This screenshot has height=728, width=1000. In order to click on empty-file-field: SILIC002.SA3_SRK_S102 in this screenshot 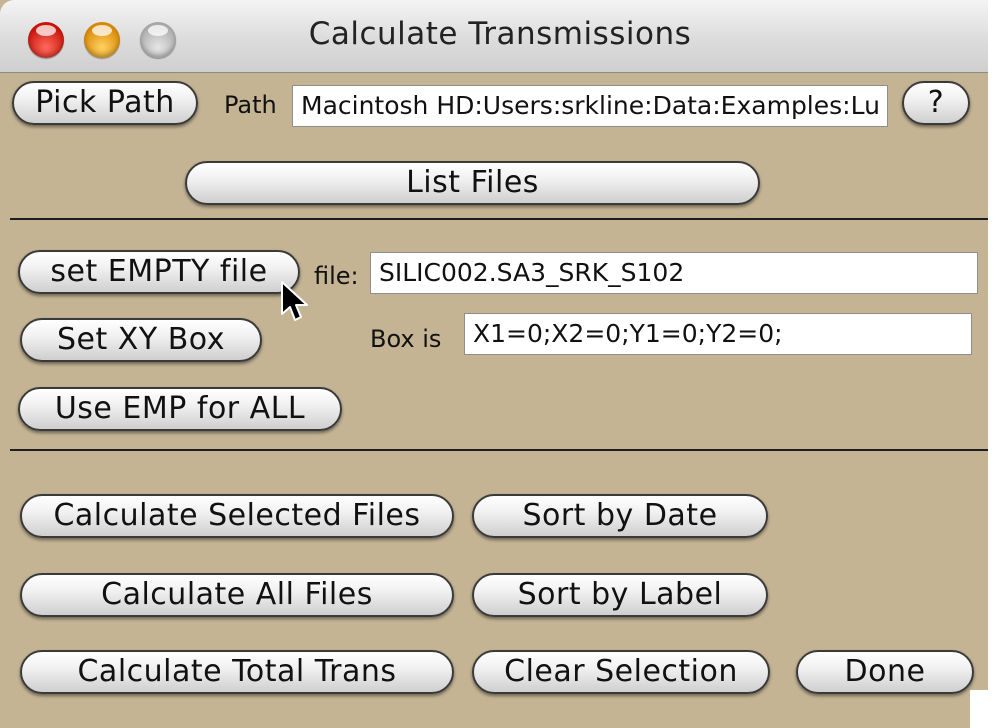, I will do `click(674, 273)`.